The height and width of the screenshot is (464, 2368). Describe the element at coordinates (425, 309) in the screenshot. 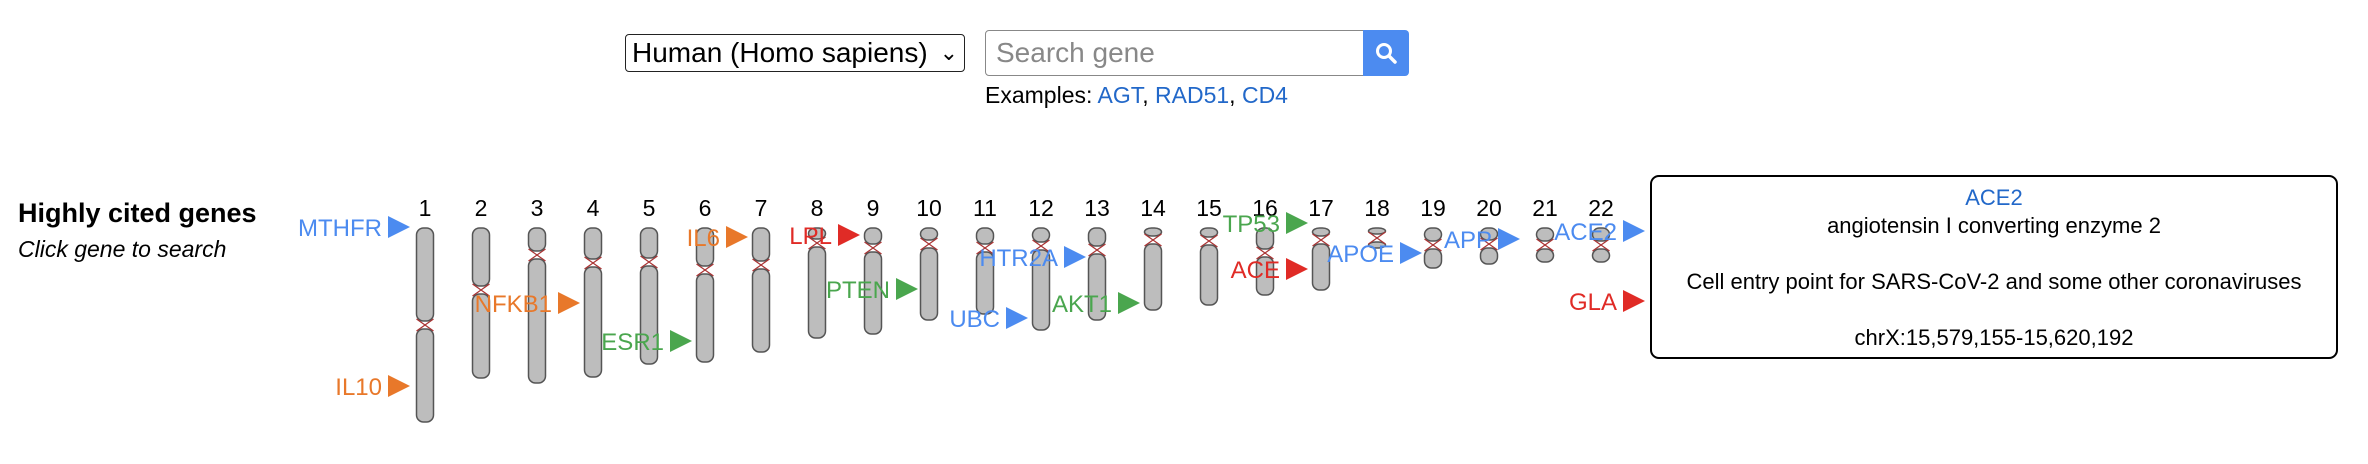

I see `chromosome-1: 1` at that location.